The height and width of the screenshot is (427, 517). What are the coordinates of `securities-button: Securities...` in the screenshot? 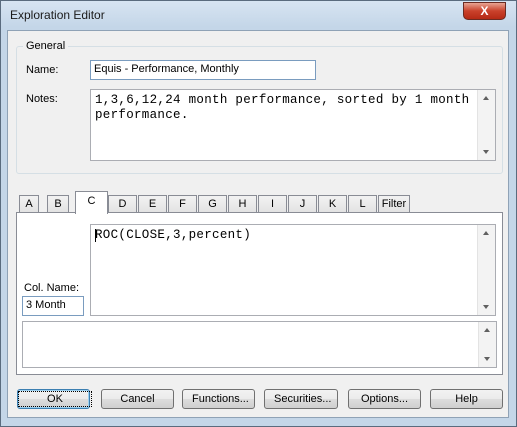 It's located at (301, 399).